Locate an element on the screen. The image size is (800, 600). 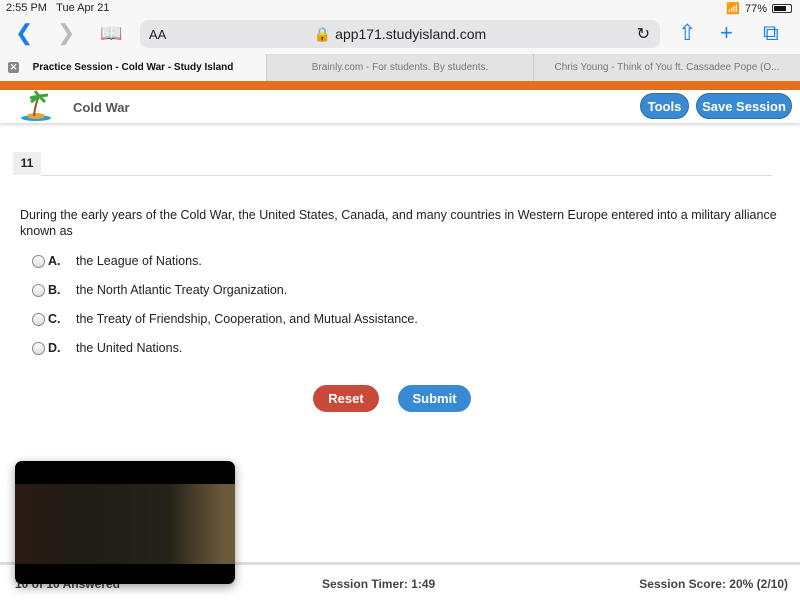
reload-icon: ↻ is located at coordinates (643, 34).